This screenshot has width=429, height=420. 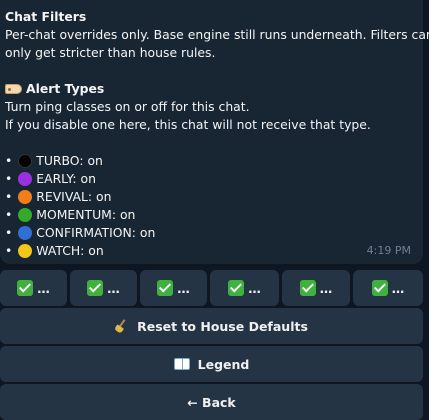 I want to click on alert-item-early: • EARLY: on, so click(x=50, y=178).